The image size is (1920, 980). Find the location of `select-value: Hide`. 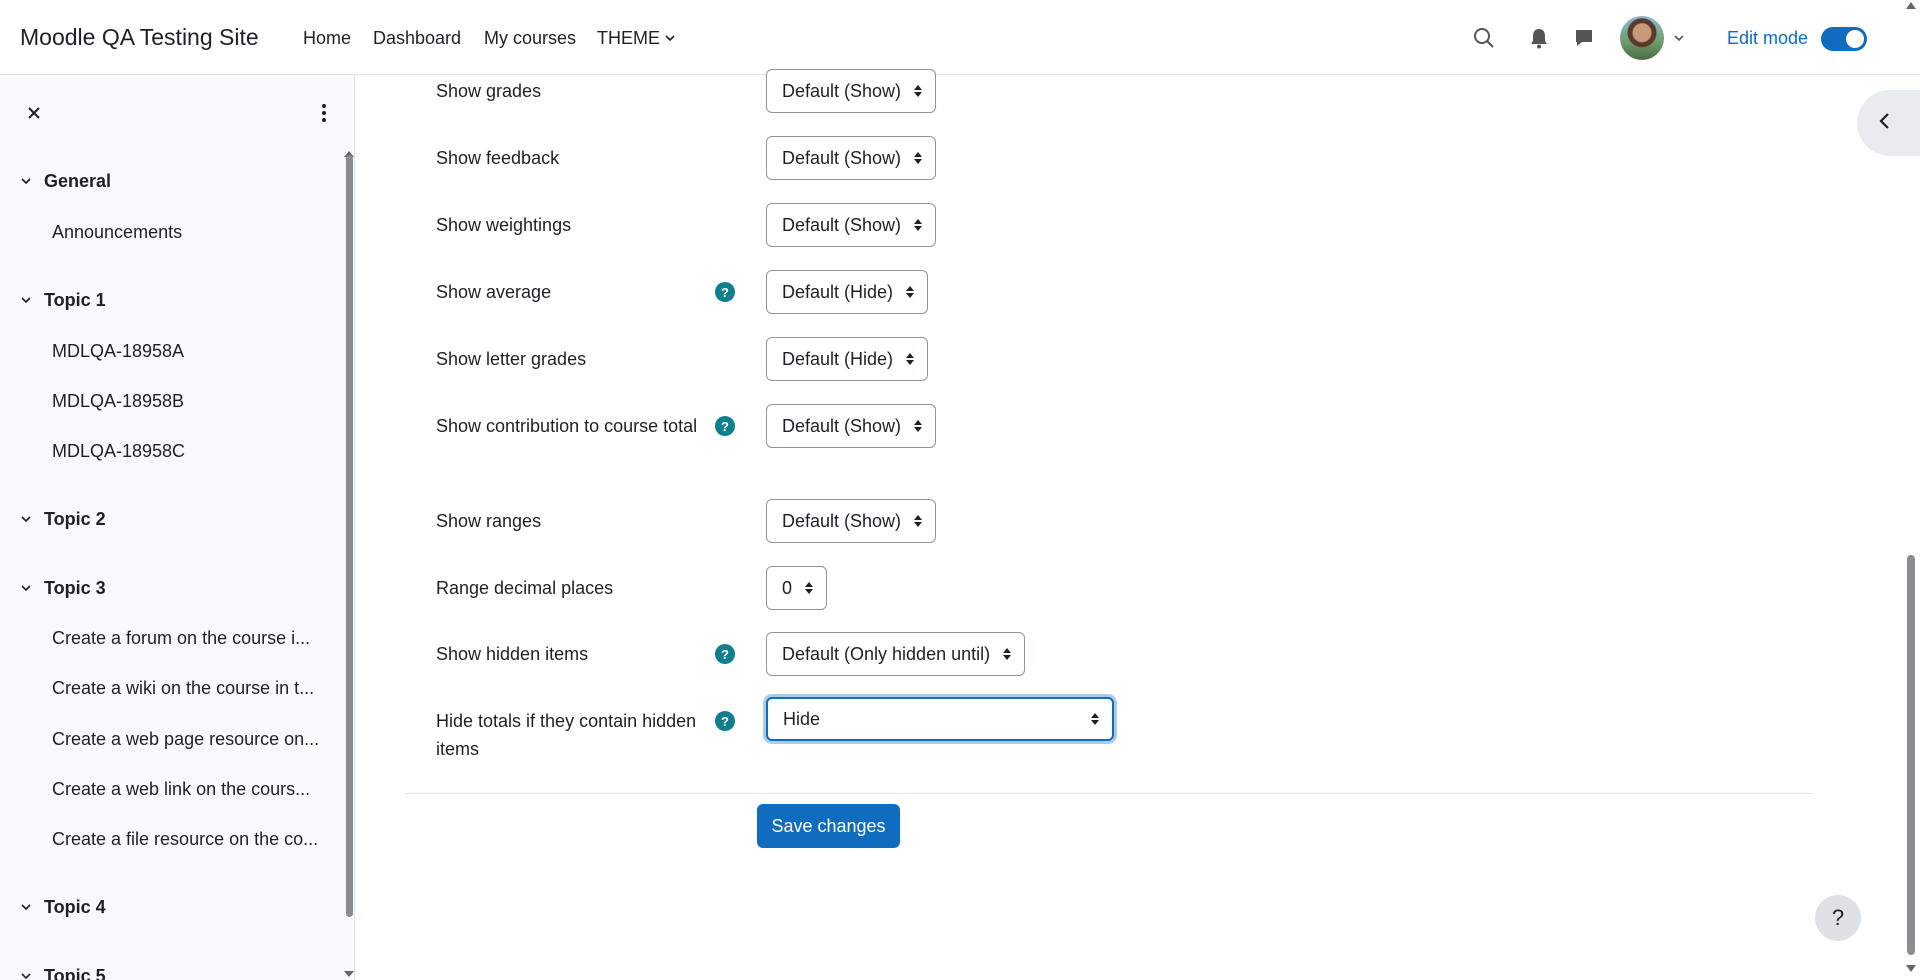

select-value: Hide is located at coordinates (802, 718).